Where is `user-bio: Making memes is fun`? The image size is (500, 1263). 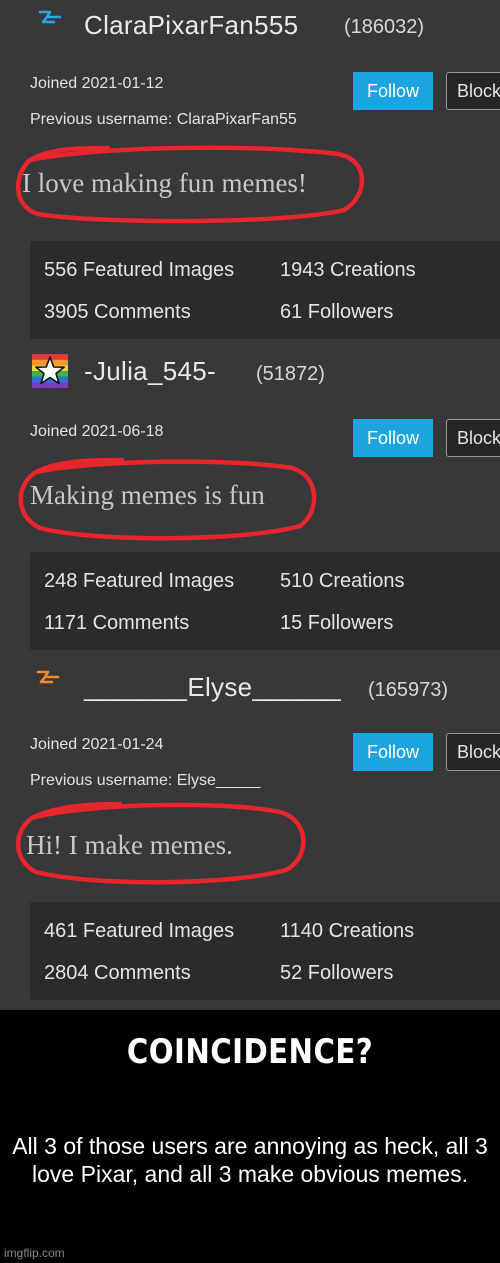 user-bio: Making memes is fun is located at coordinates (147, 495).